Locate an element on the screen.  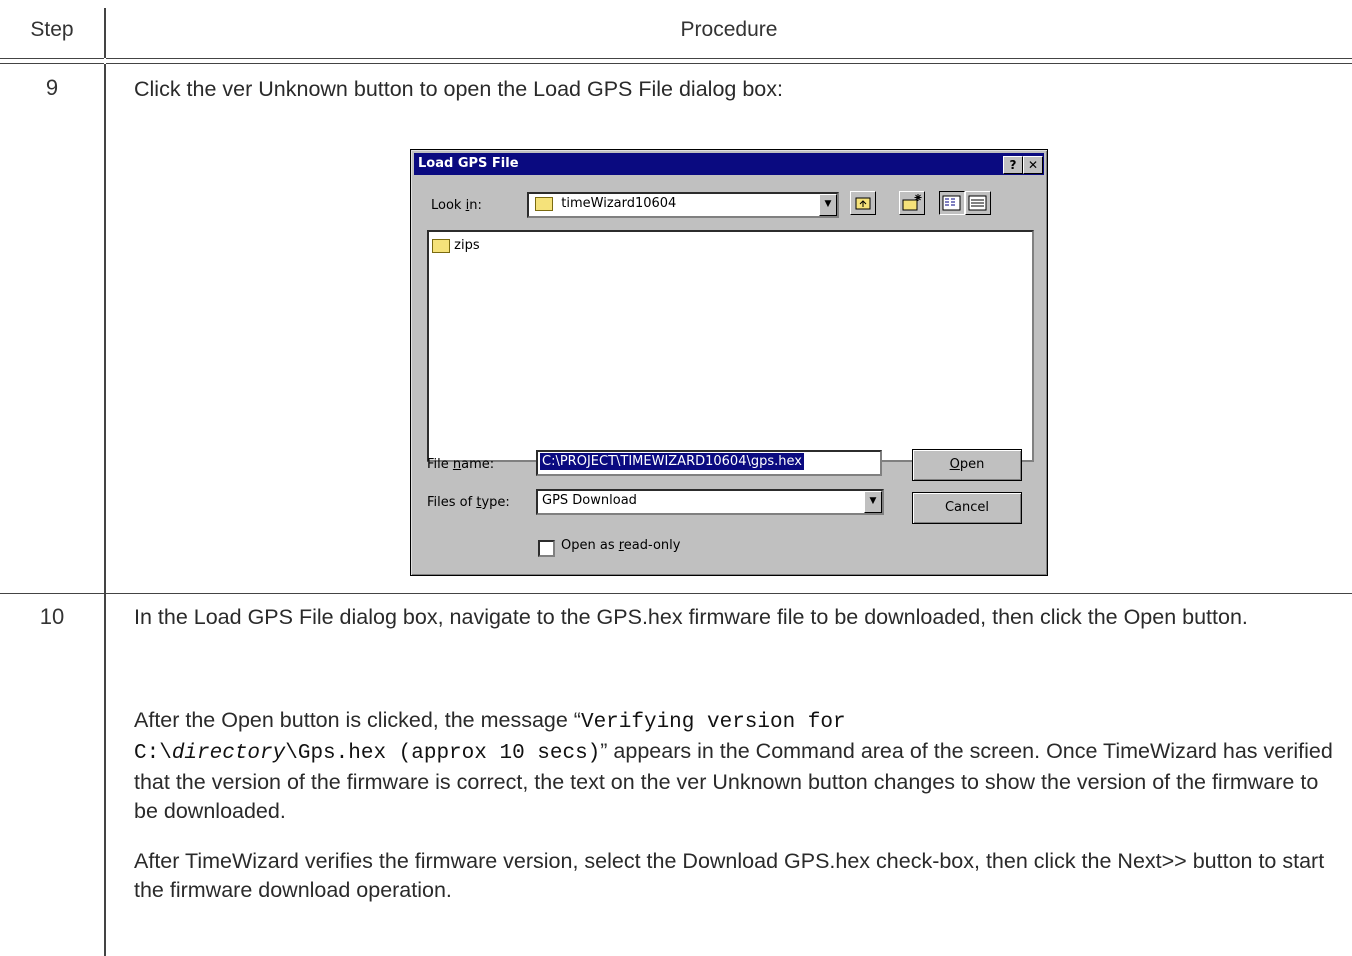
list-view-icon is located at coordinates (951, 203).